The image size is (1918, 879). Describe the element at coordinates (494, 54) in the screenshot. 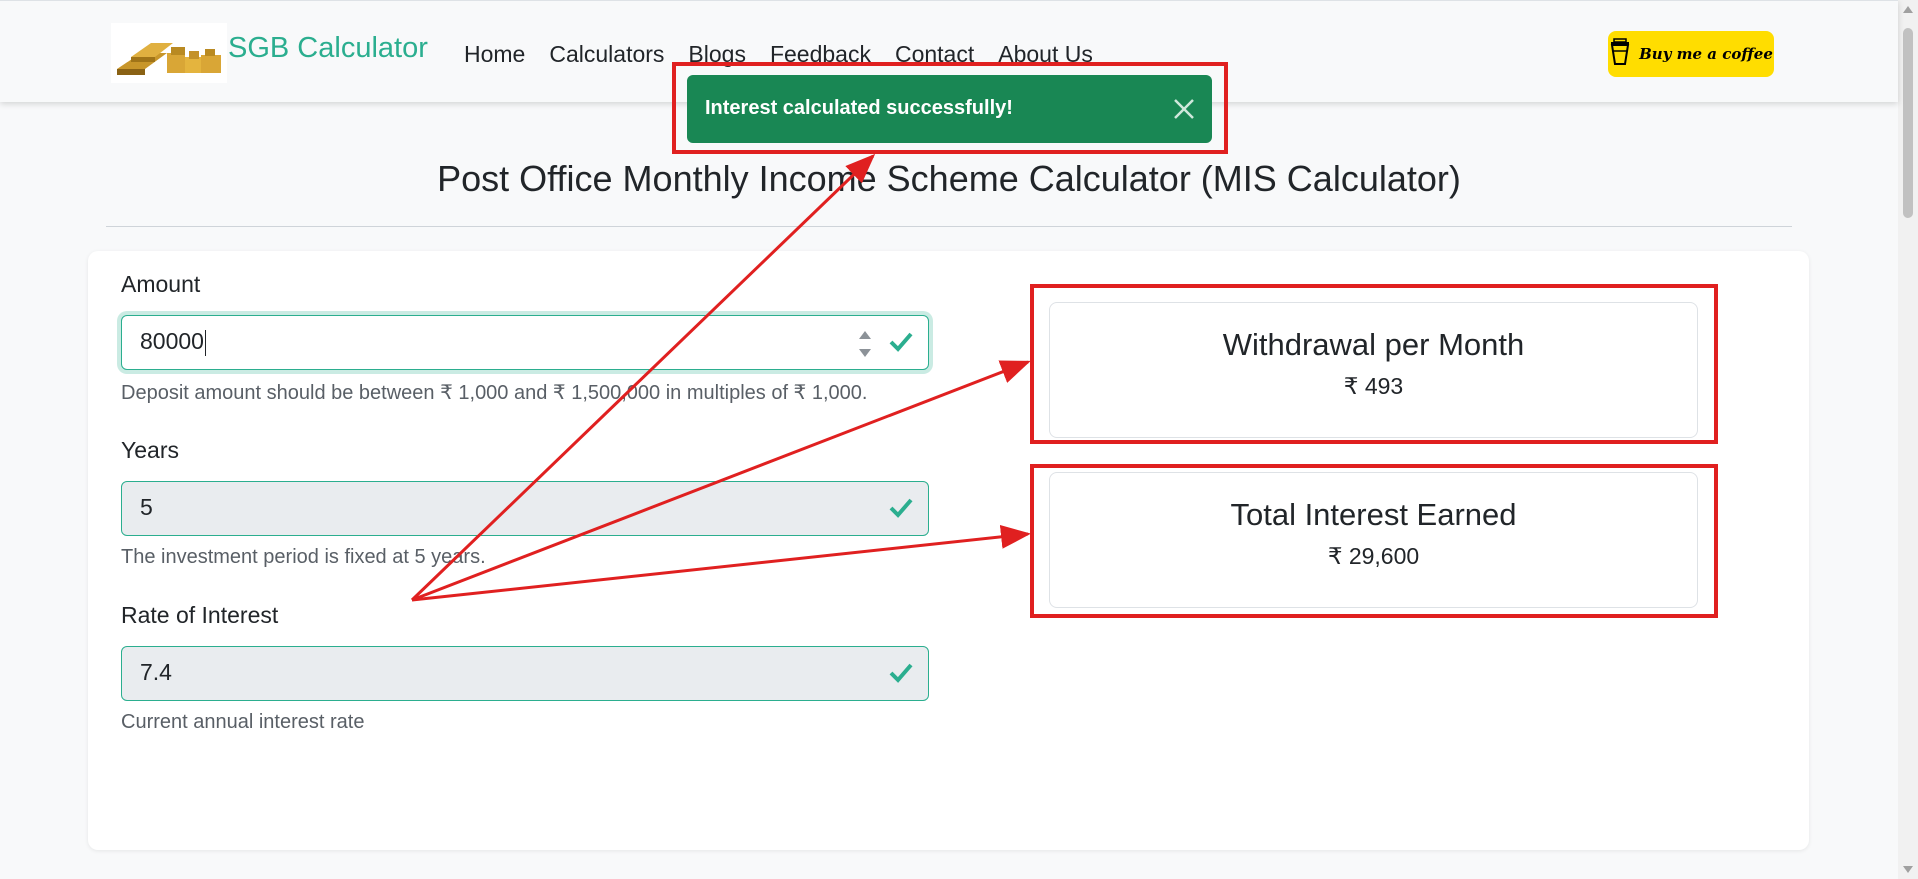

I see `nav-home: Home` at that location.